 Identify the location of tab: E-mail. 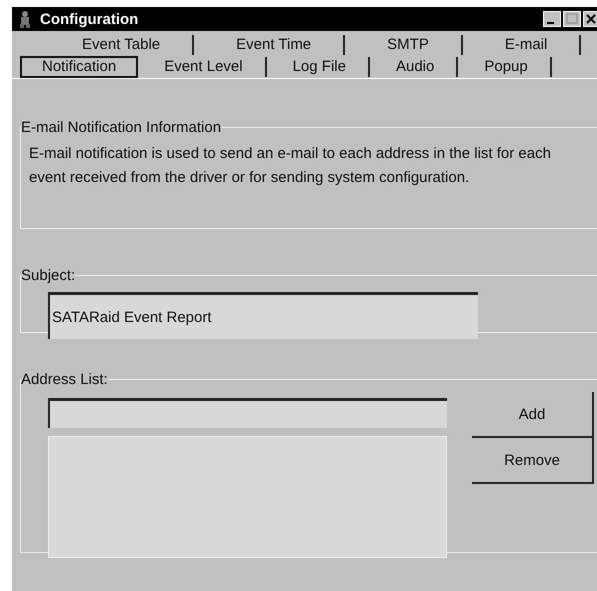
(522, 45).